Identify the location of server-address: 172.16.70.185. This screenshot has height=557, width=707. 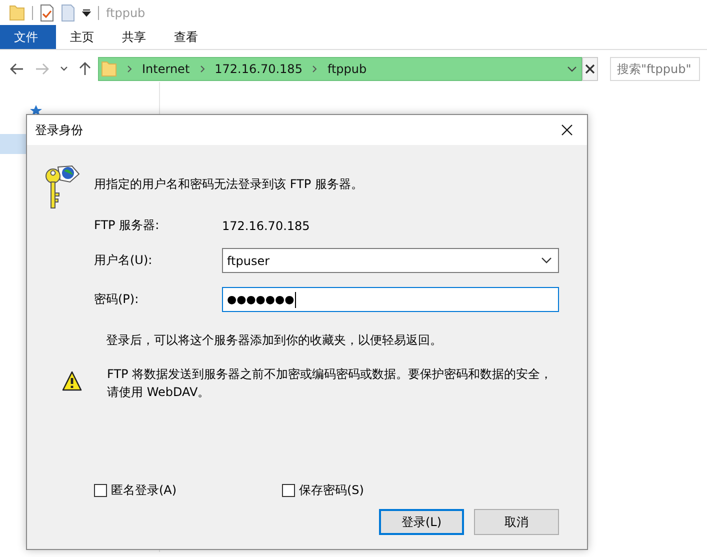
(266, 225).